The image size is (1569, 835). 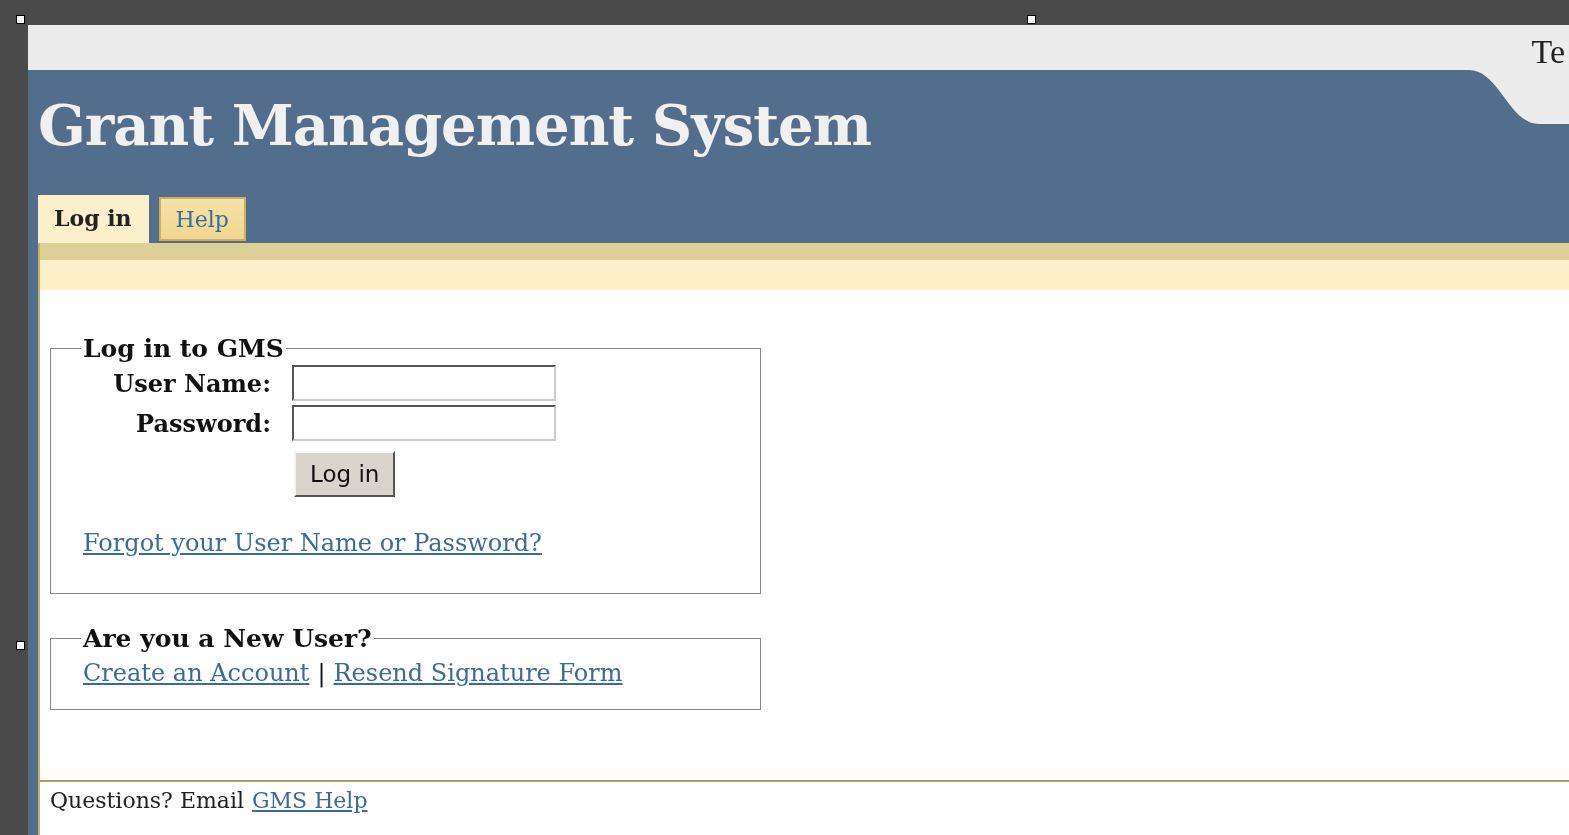 I want to click on footer-text: Questions? Email, so click(x=147, y=800).